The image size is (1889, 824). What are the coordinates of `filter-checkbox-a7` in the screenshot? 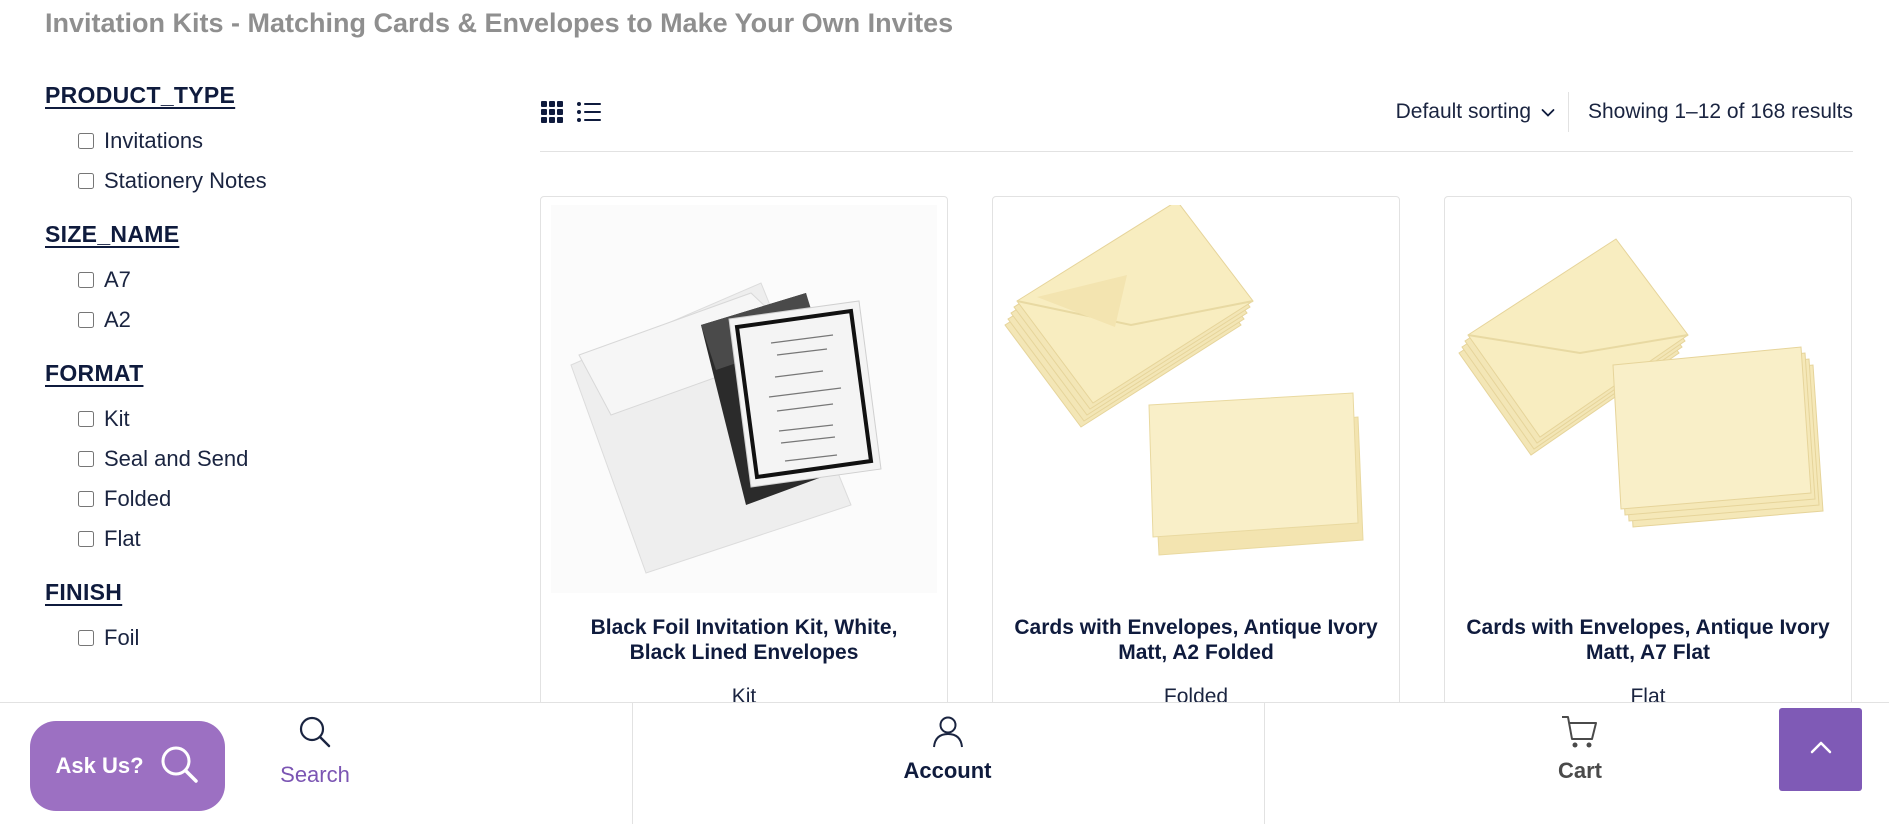 It's located at (86, 280).